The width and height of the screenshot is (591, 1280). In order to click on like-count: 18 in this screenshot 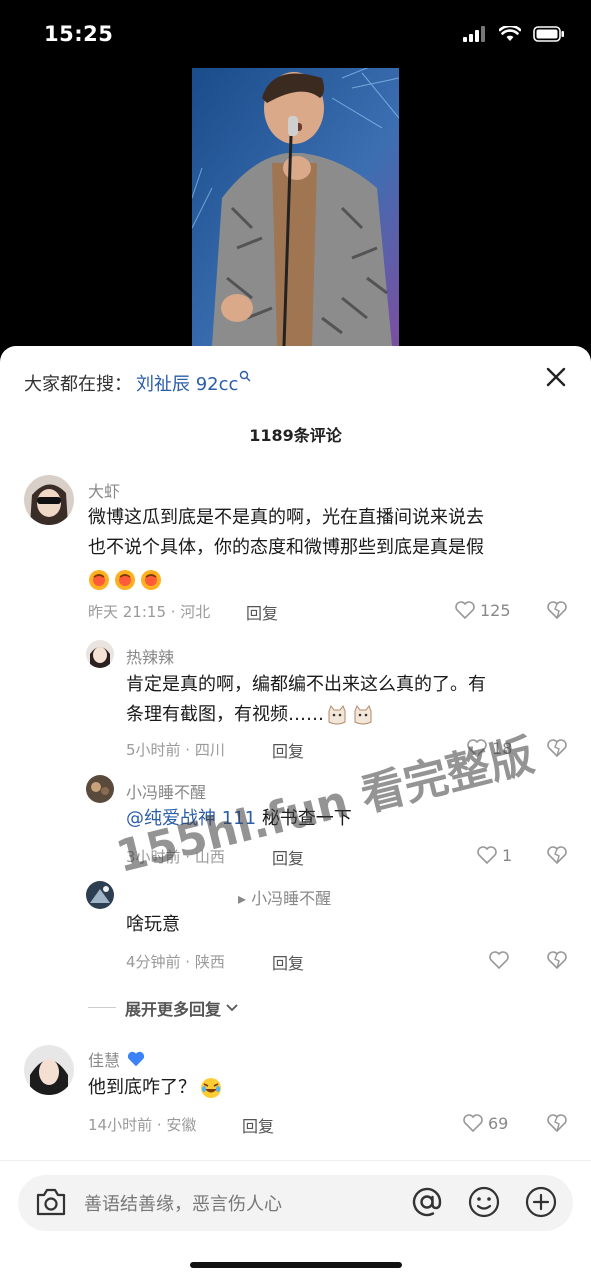, I will do `click(502, 748)`.